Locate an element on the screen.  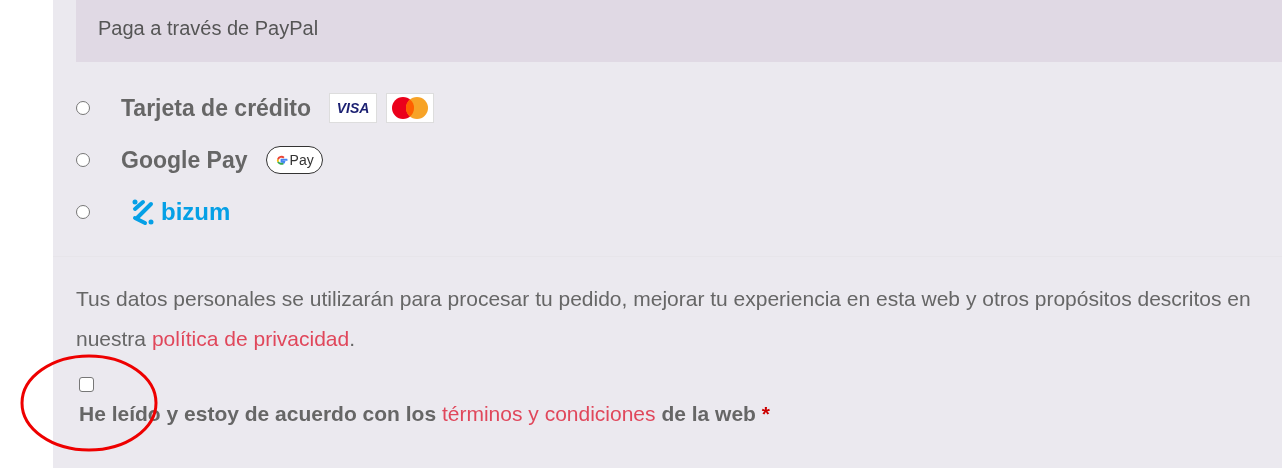
payment-label: Google Pay is located at coordinates (184, 160).